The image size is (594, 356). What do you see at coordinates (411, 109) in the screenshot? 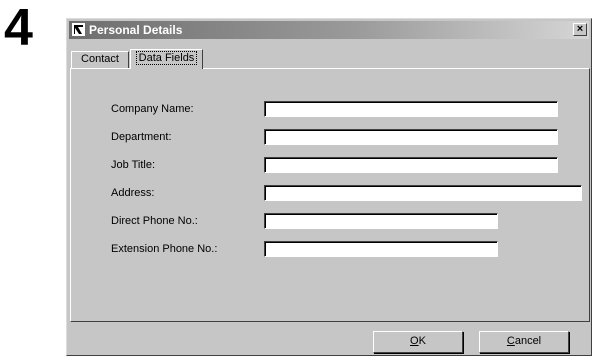
I see `company-name-field` at bounding box center [411, 109].